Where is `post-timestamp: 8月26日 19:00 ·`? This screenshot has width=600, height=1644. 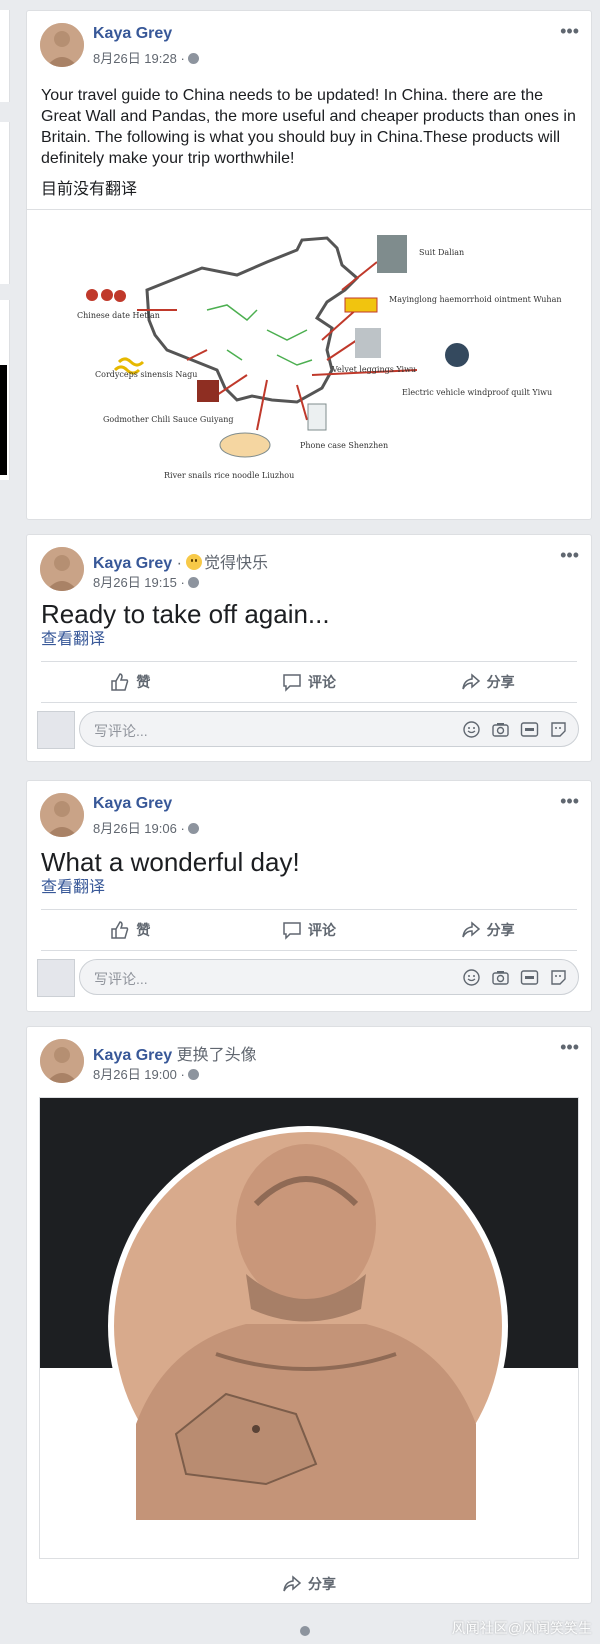
post-timestamp: 8月26日 19:00 · is located at coordinates (139, 1074).